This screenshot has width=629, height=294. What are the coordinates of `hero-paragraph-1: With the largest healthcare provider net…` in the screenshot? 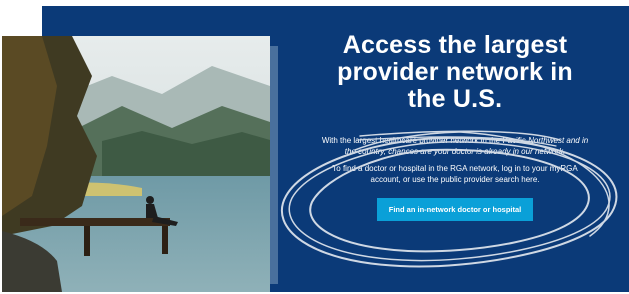 It's located at (455, 146).